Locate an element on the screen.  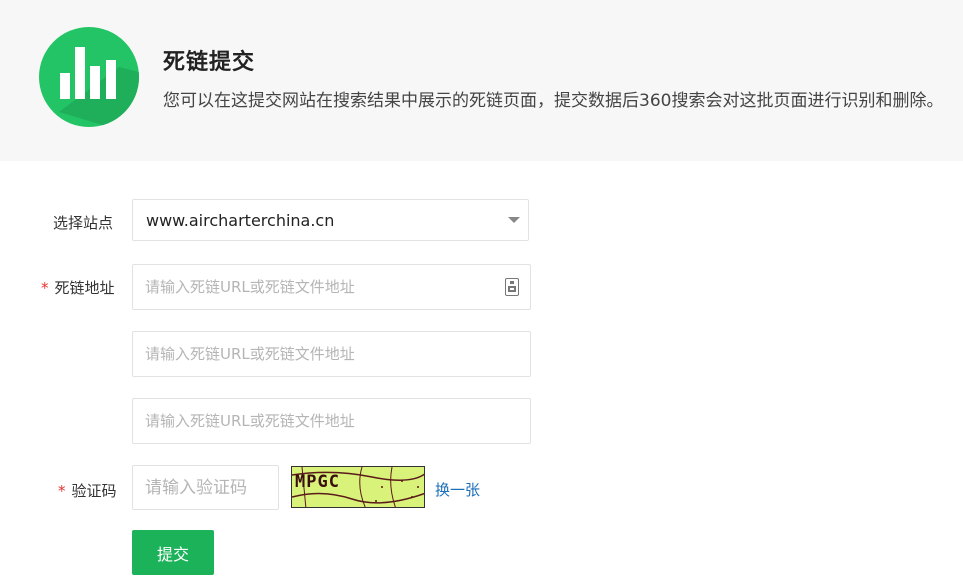
site-label: 选择站点 is located at coordinates (83, 223).